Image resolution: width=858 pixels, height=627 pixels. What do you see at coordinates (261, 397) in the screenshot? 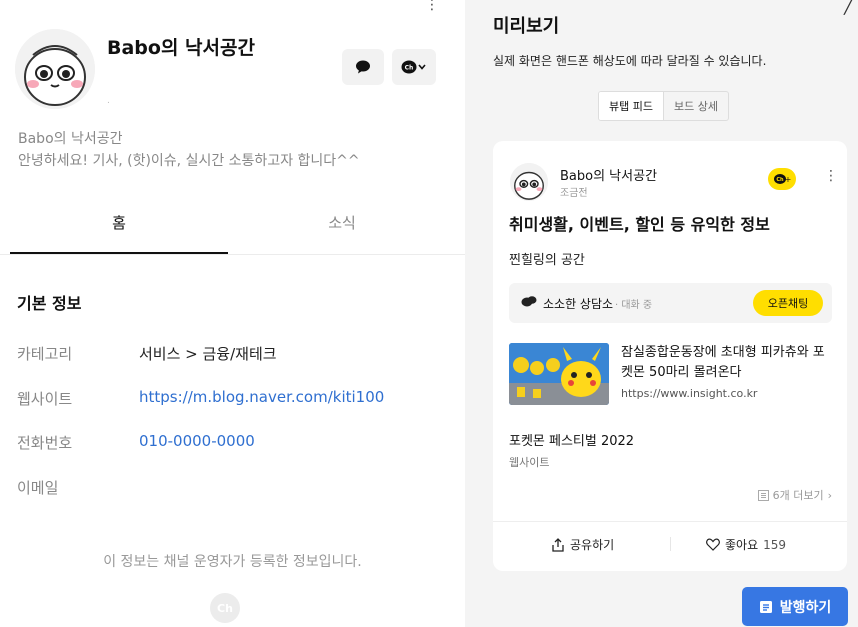
I see `website-link: https://m.blog.naver.com/kiti100` at bounding box center [261, 397].